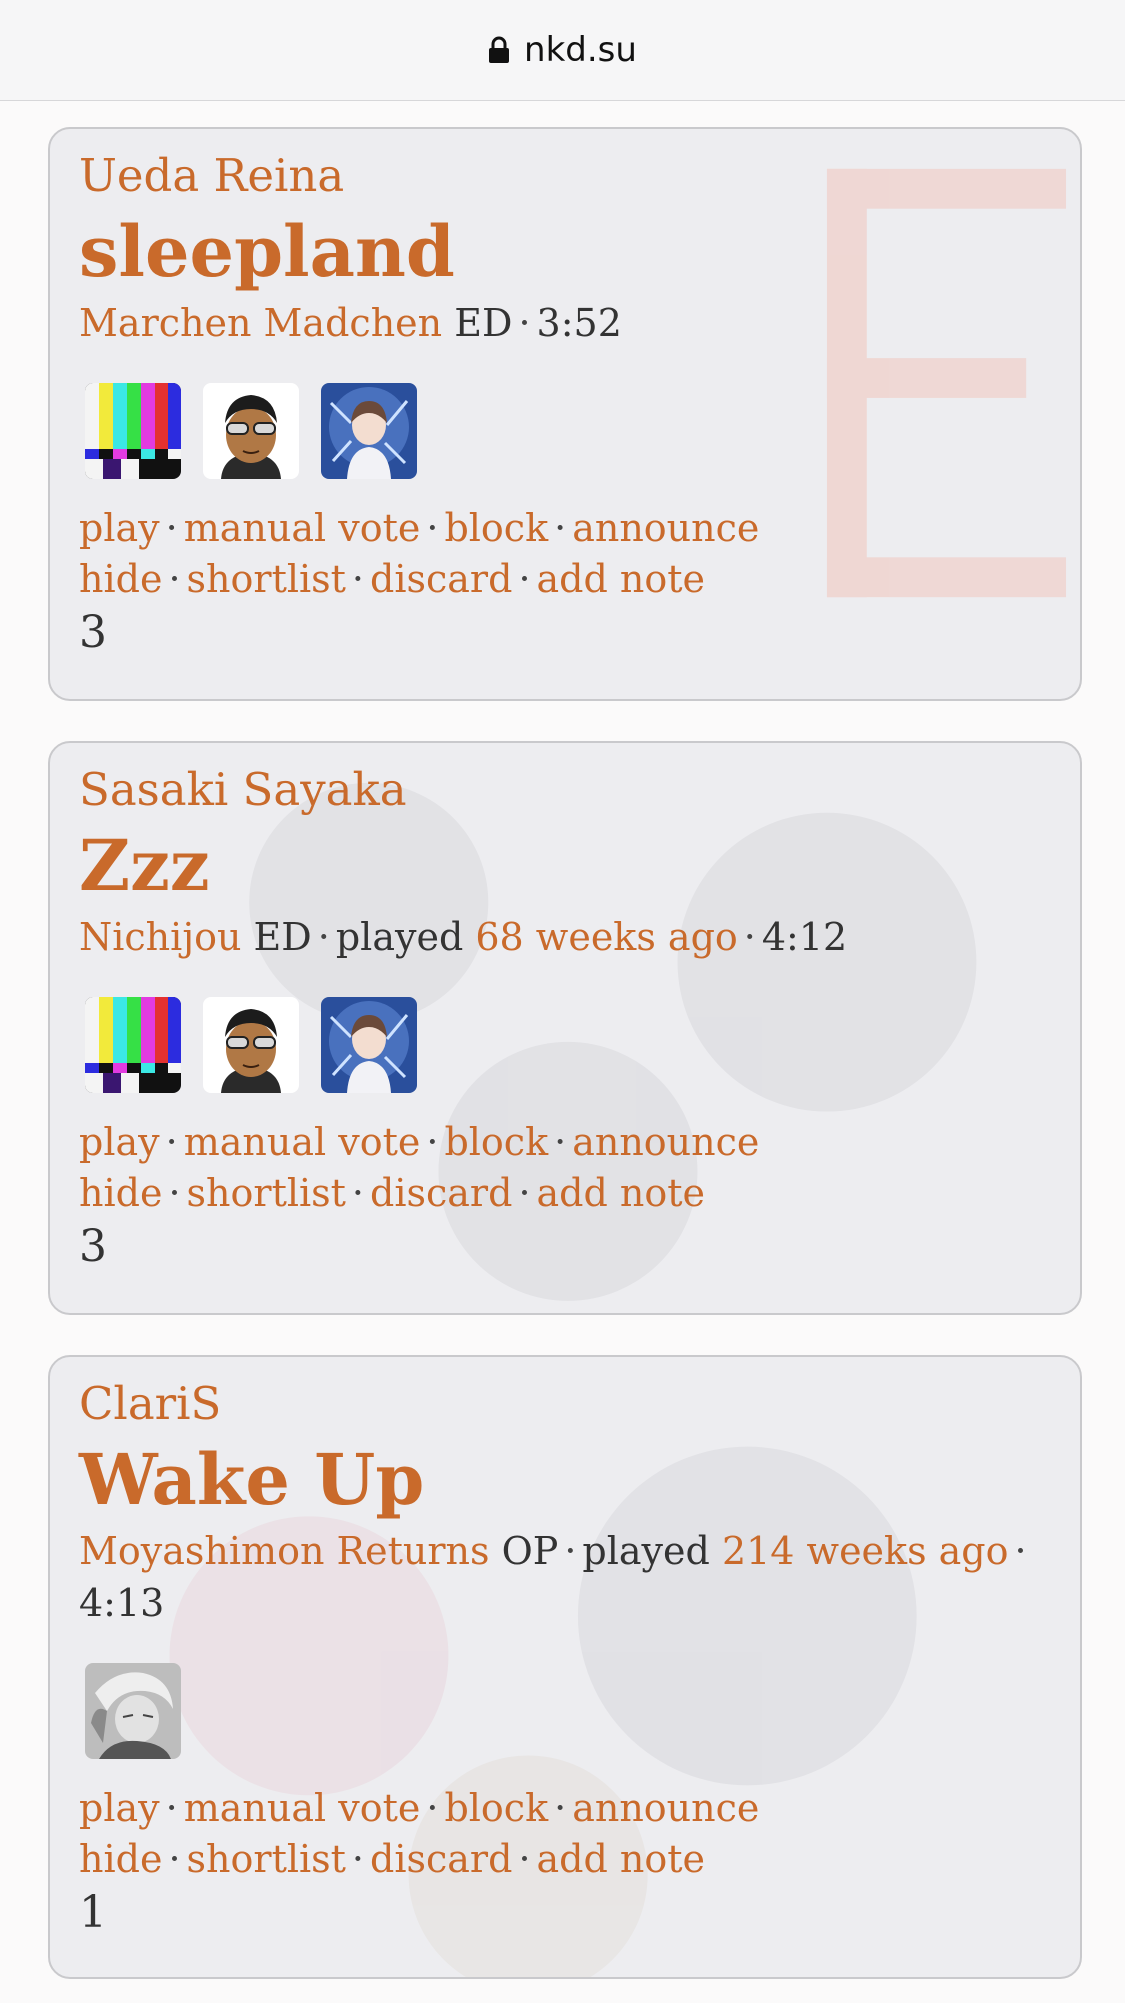 The width and height of the screenshot is (1125, 2003). Describe the element at coordinates (284, 1551) in the screenshot. I see `anime-link: Moyashimon Returns` at that location.